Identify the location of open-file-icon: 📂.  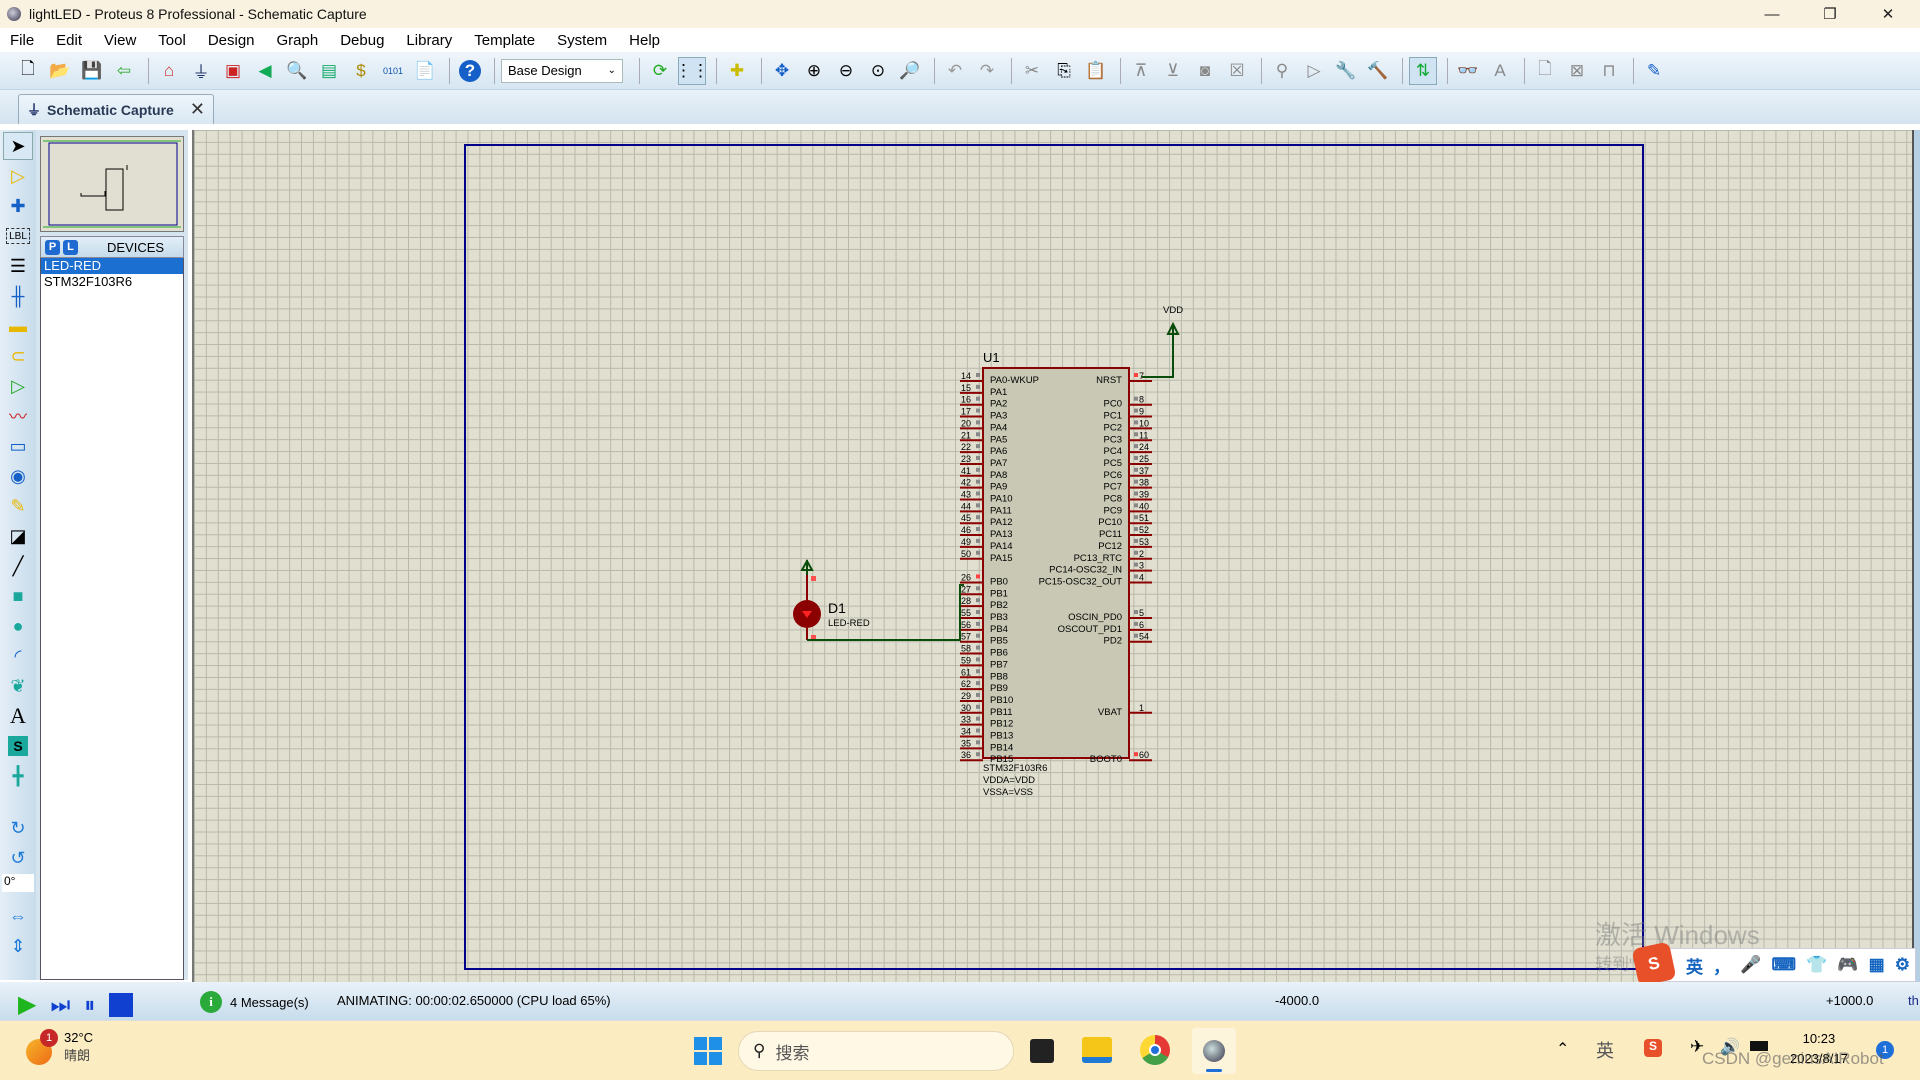
(60, 71).